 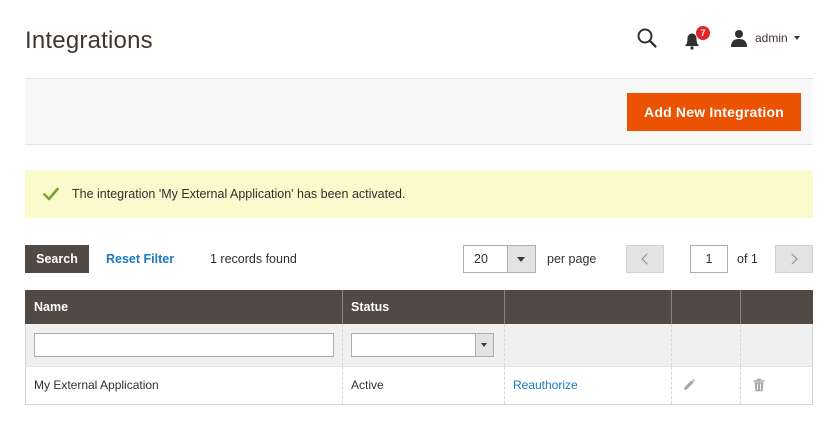 What do you see at coordinates (423, 385) in the screenshot?
I see `integration-status: Active` at bounding box center [423, 385].